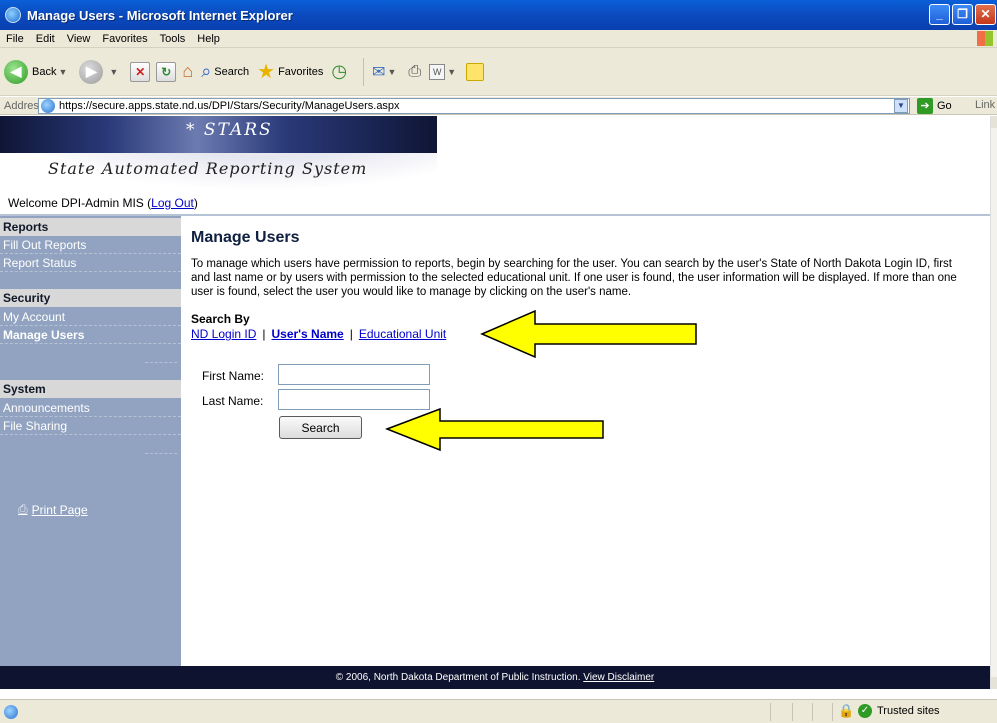  Describe the element at coordinates (588, 334) in the screenshot. I see `callout-arrow-search-by` at that location.